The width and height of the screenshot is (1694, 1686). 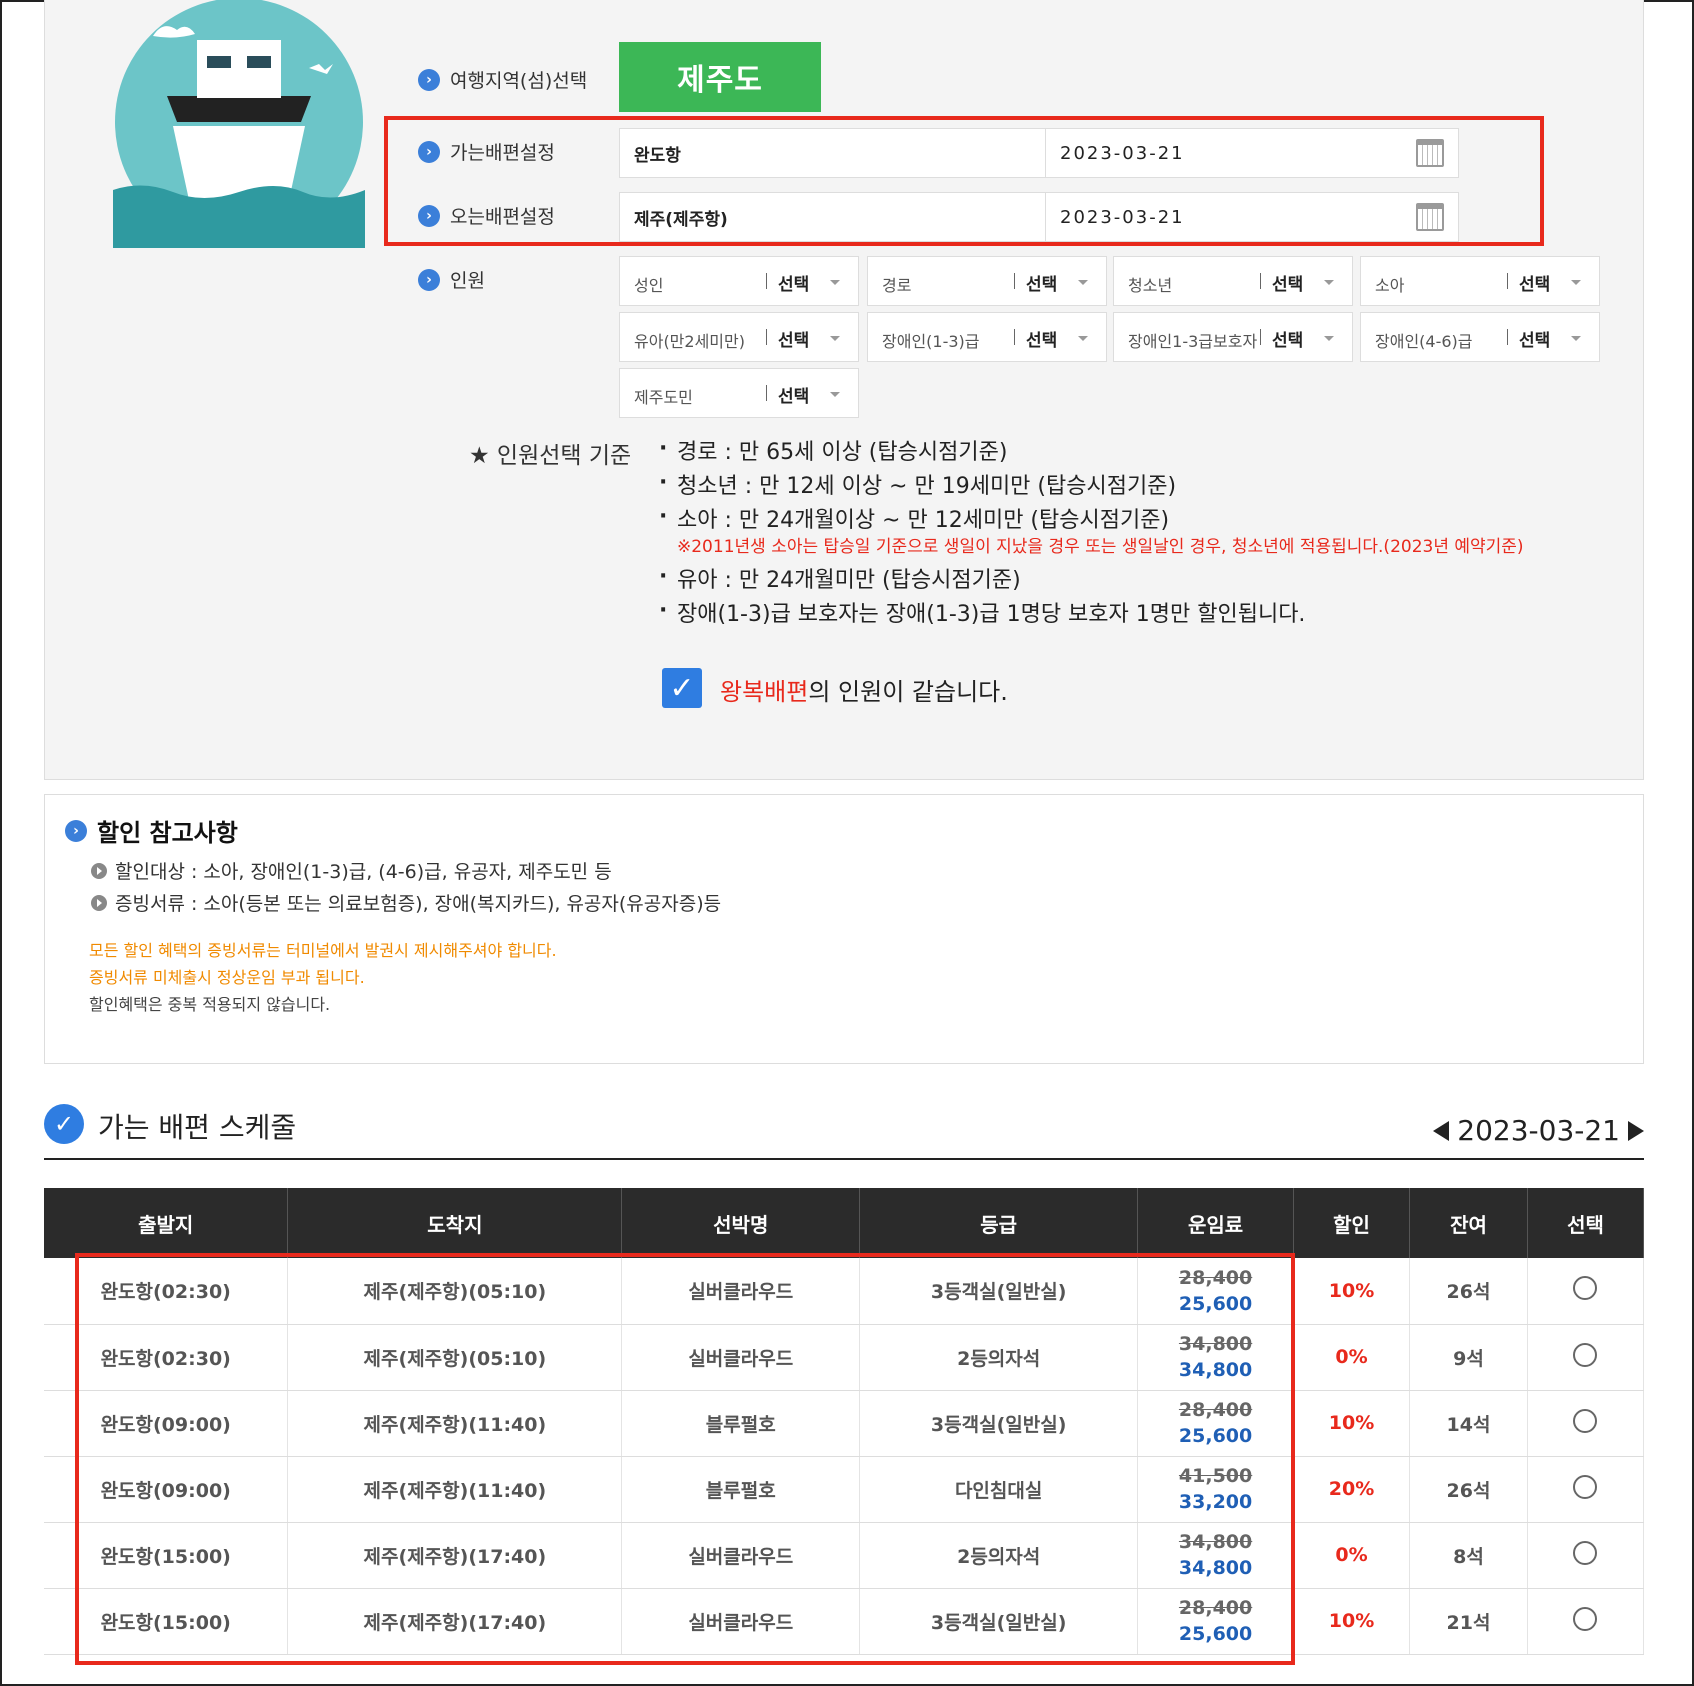 I want to click on col-header: 선박명, so click(x=741, y=1223).